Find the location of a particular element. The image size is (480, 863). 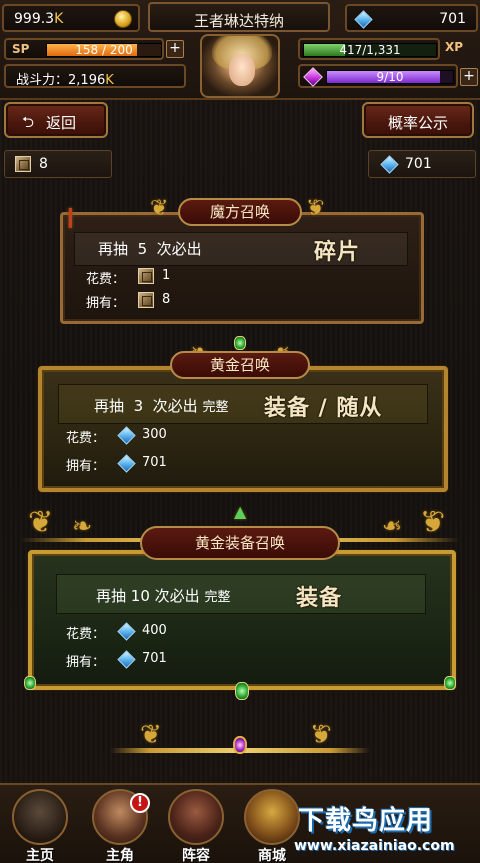

back-button: ⮌ 返回 is located at coordinates (56, 120).